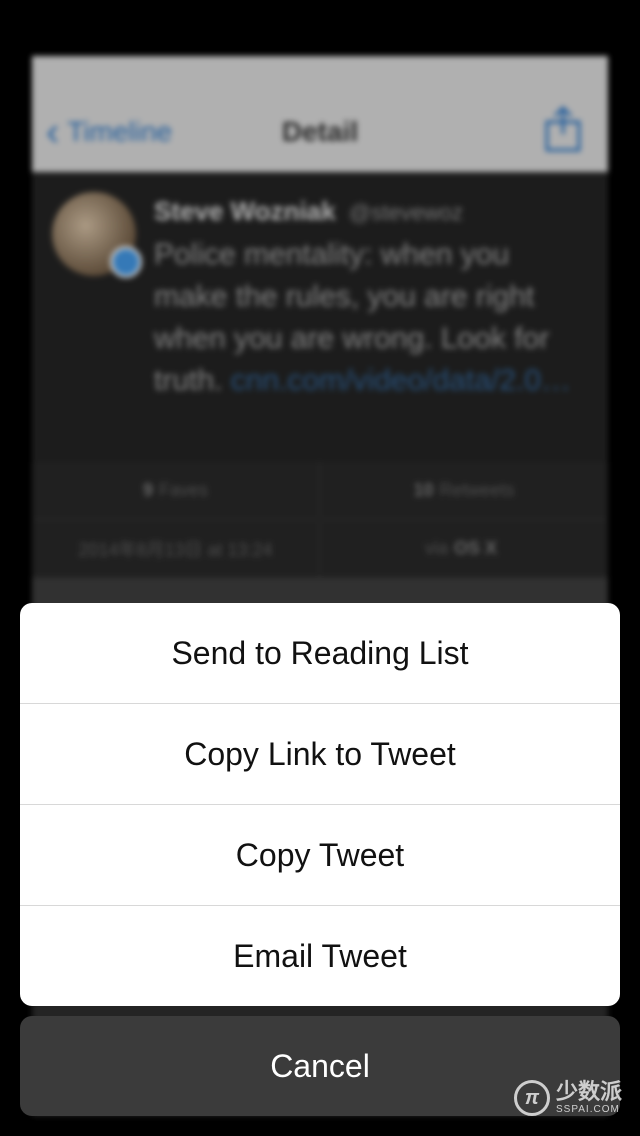 Image resolution: width=640 pixels, height=1136 pixels. Describe the element at coordinates (320, 855) in the screenshot. I see `copy-tweet-button: Copy Tweet` at that location.